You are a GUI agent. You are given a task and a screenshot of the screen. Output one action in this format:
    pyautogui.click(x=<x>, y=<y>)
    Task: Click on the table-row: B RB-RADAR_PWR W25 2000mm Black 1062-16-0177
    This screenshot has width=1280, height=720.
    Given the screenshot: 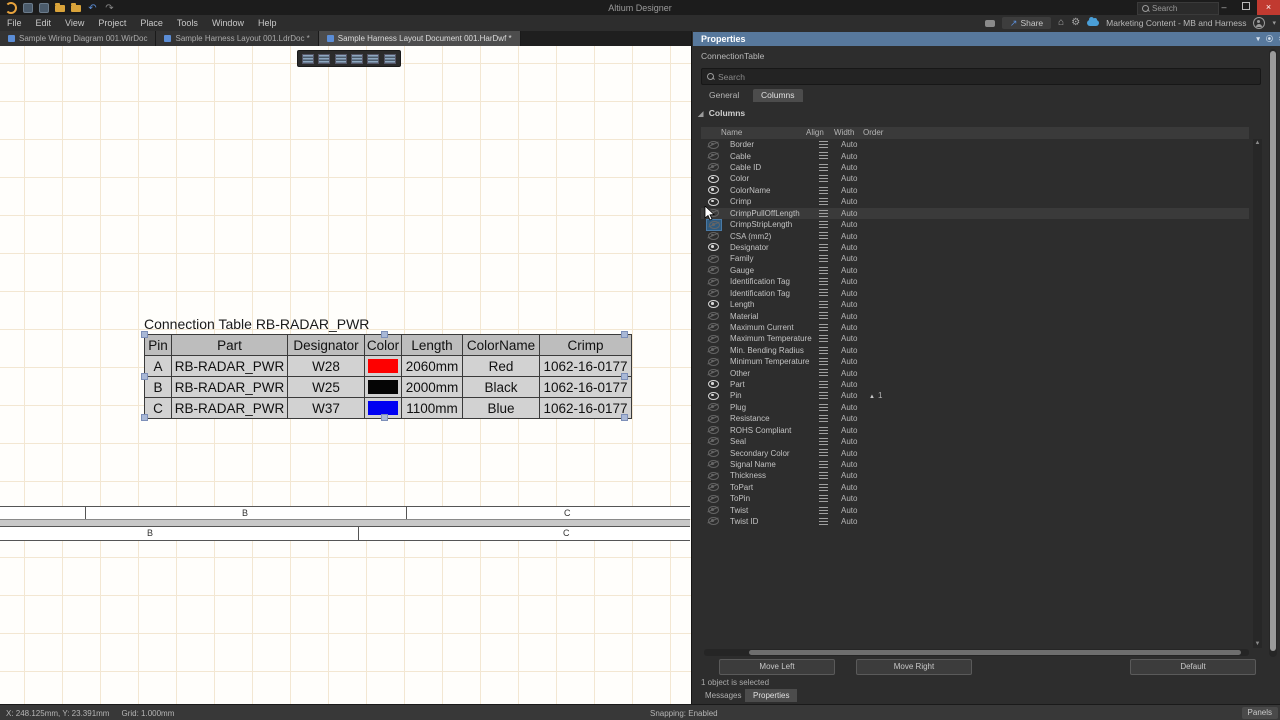 What is the action you would take?
    pyautogui.click(x=388, y=387)
    